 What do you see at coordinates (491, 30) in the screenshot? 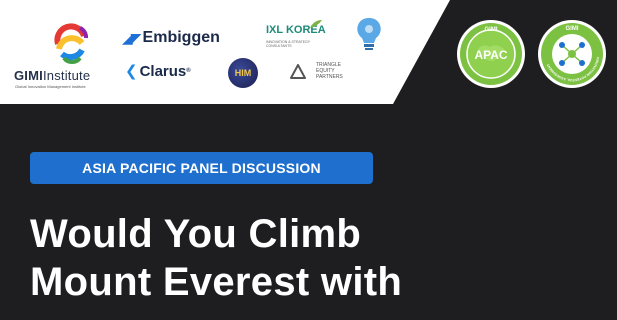
I see `badge1-top-text: GIMI` at bounding box center [491, 30].